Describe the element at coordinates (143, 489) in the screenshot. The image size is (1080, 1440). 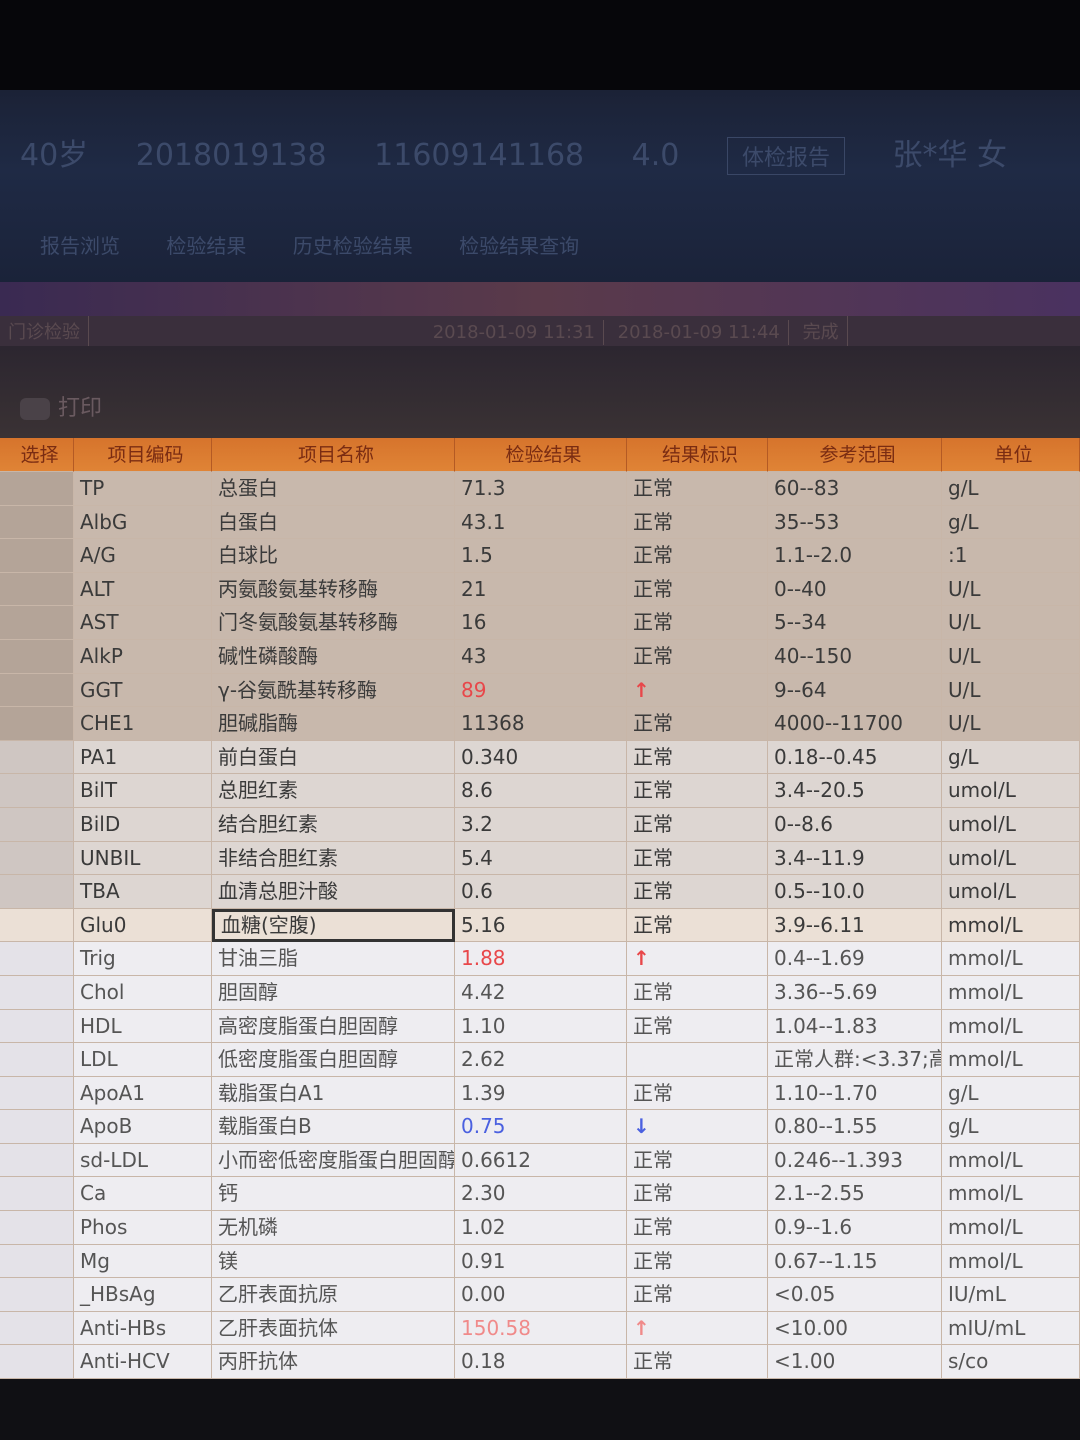
I see `cell-code: TP` at that location.